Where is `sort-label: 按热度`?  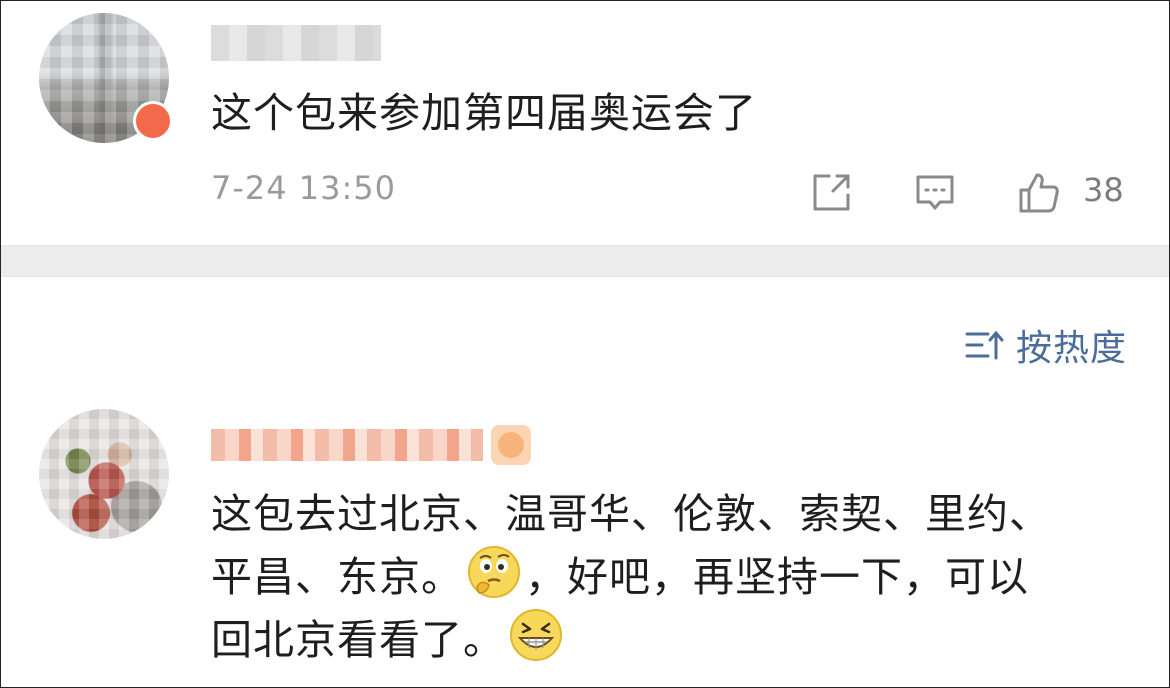 sort-label: 按热度 is located at coordinates (1071, 348).